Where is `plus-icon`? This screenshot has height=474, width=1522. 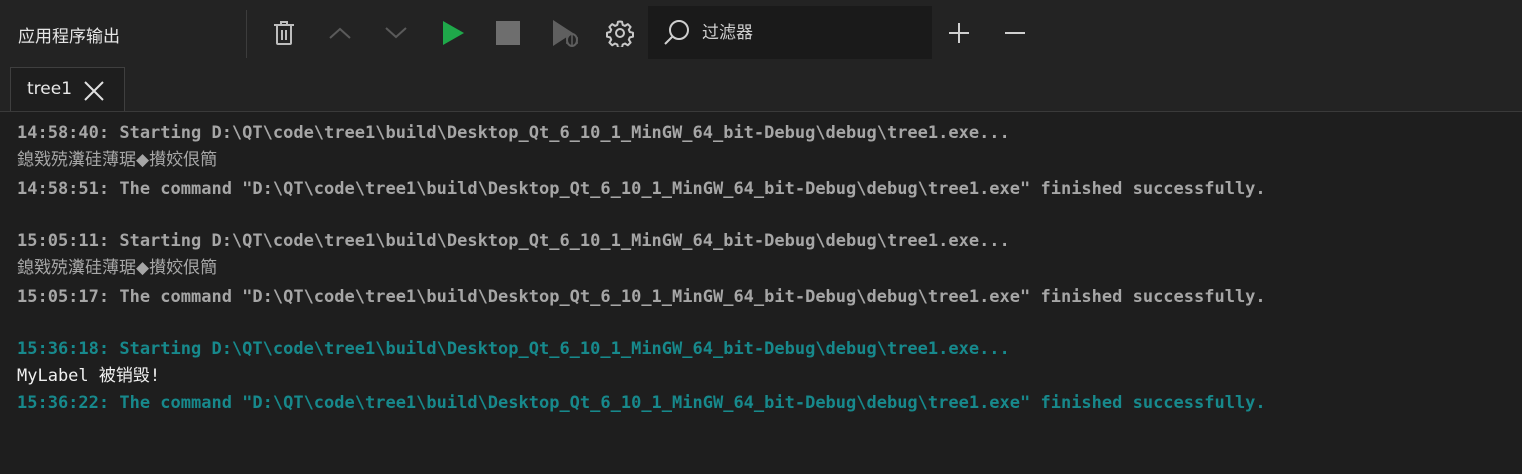
plus-icon is located at coordinates (959, 33).